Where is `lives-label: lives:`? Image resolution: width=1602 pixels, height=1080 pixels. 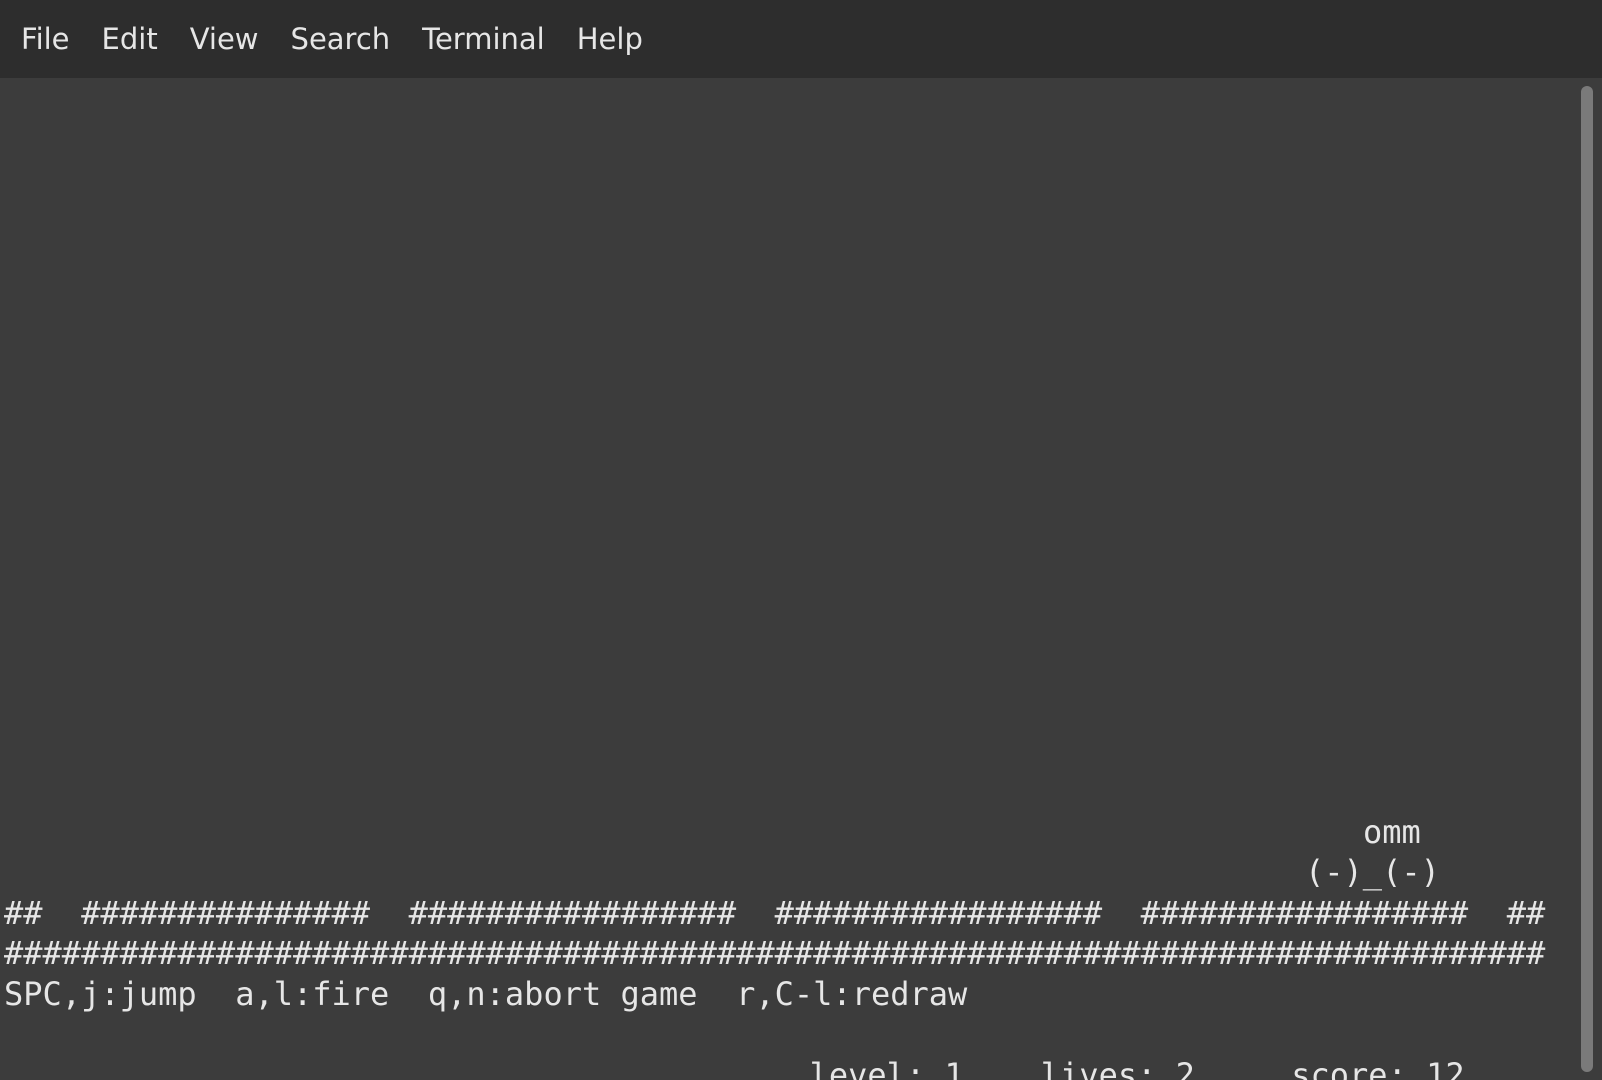
lives-label: lives: is located at coordinates (1098, 1068).